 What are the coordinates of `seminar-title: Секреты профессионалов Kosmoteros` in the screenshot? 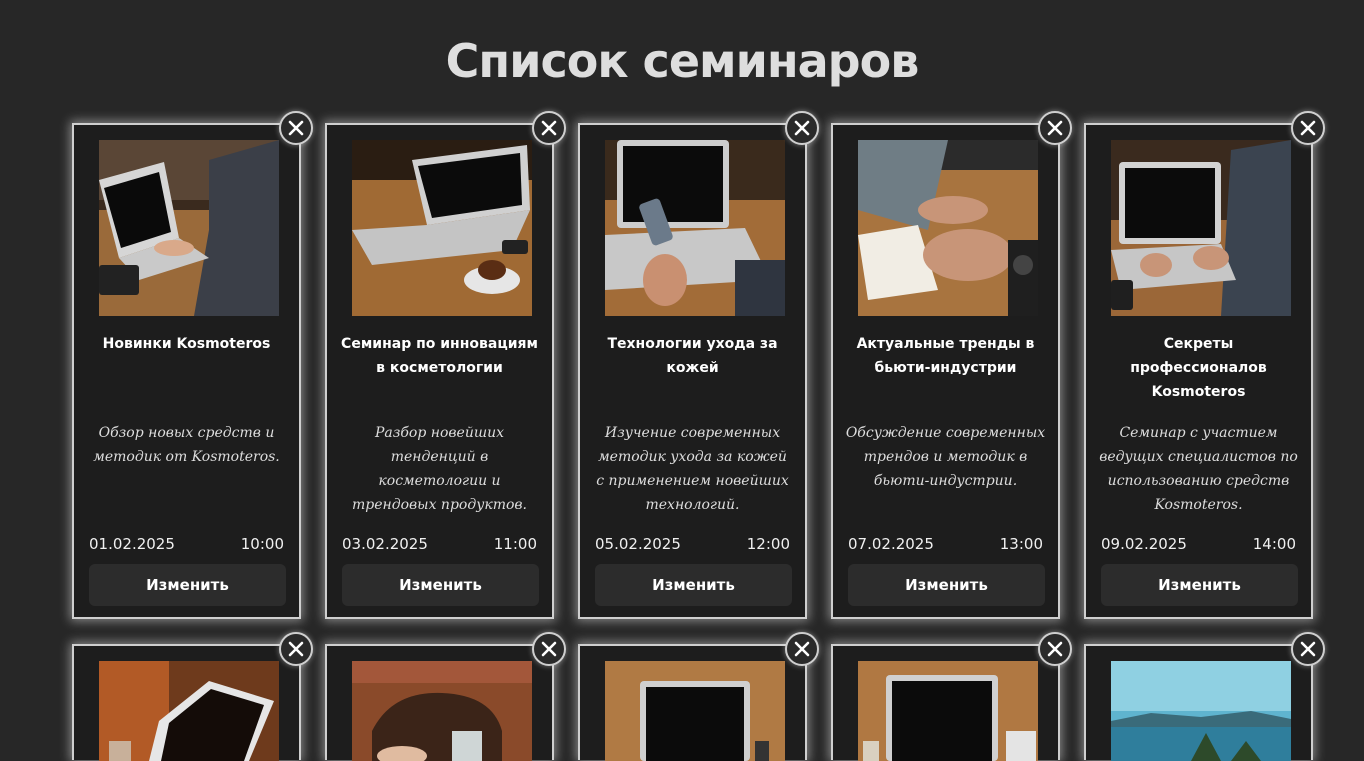 It's located at (1198, 368).